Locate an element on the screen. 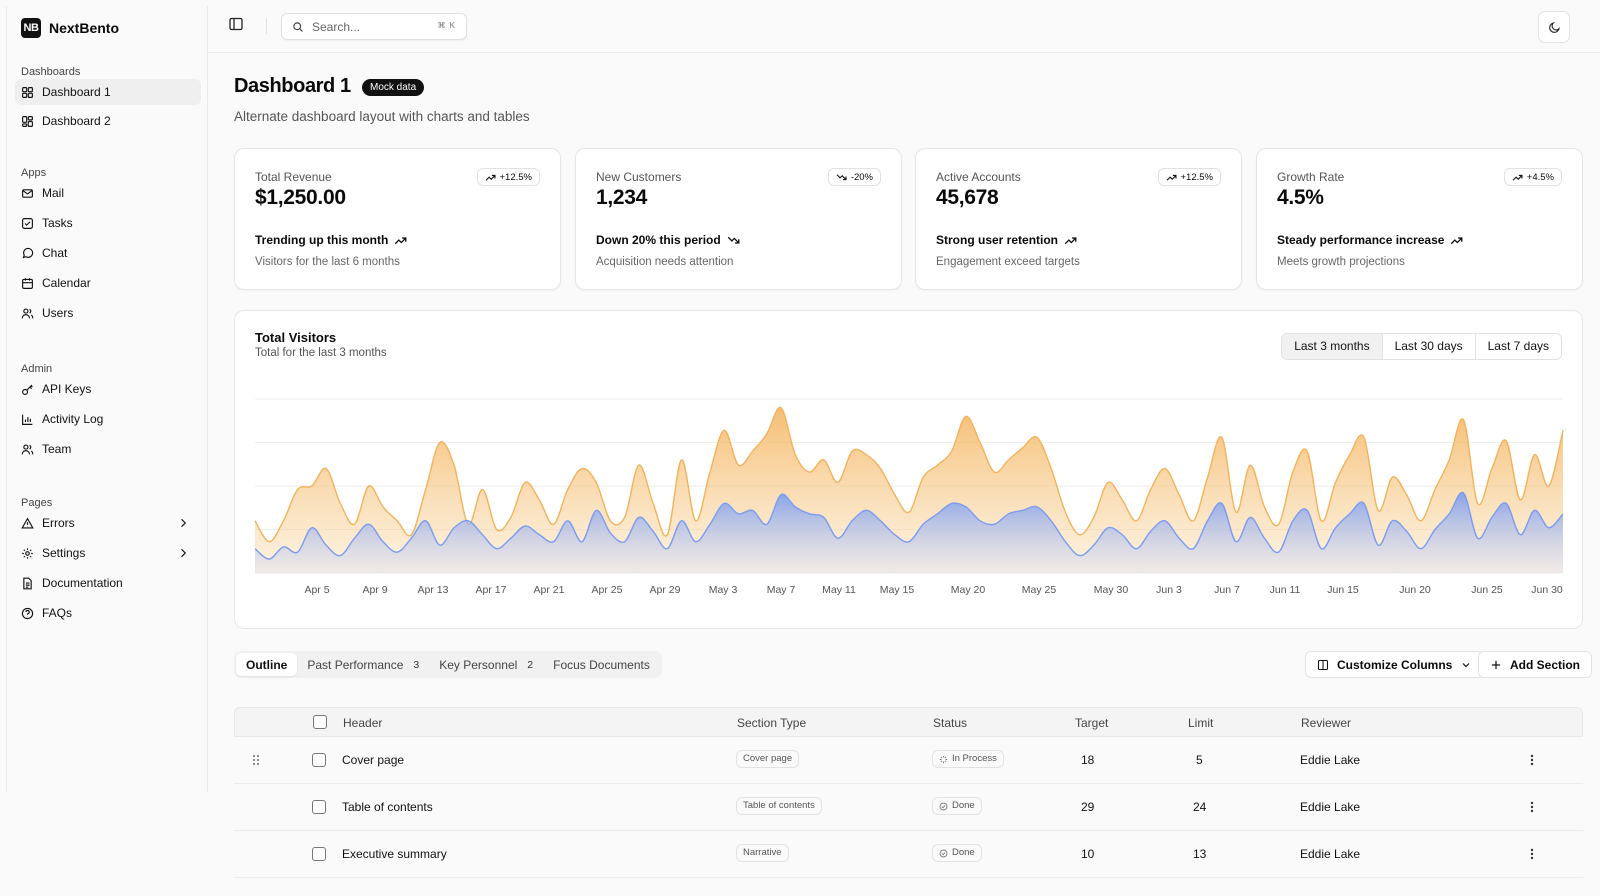  sidebar-item-team: Team is located at coordinates (108, 449).